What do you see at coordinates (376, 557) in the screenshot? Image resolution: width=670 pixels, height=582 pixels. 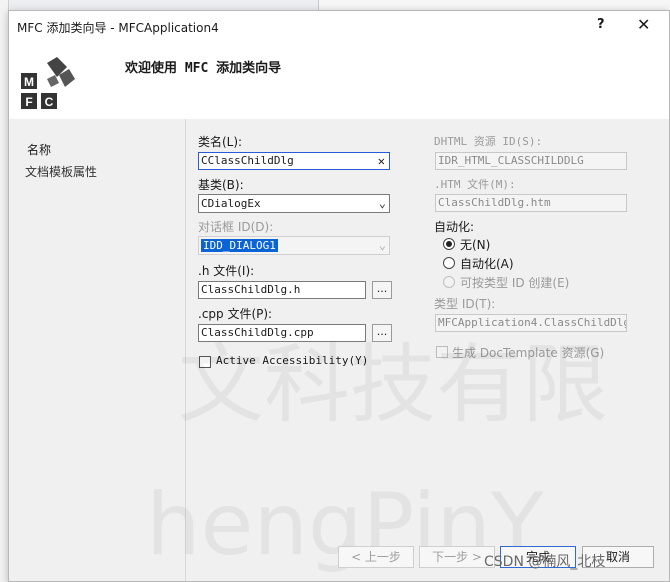 I see `prev-button: < 上一步` at bounding box center [376, 557].